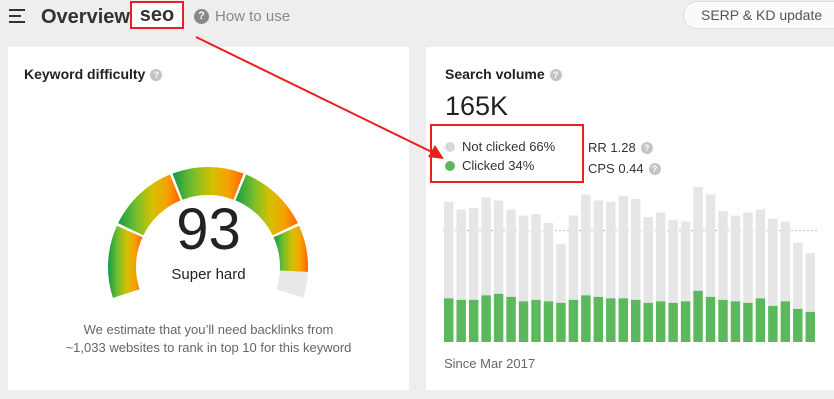 This screenshot has height=399, width=834. I want to click on page-title: Overview, so click(85, 17).